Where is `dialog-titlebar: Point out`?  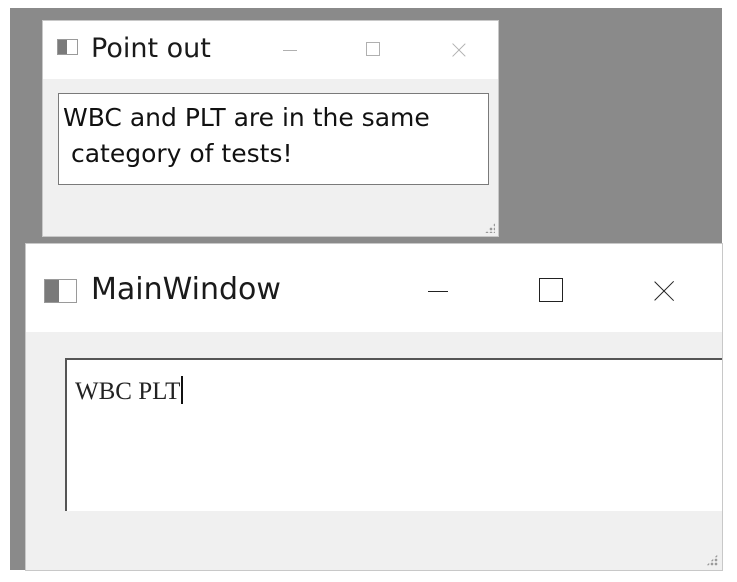 dialog-titlebar: Point out is located at coordinates (270, 50).